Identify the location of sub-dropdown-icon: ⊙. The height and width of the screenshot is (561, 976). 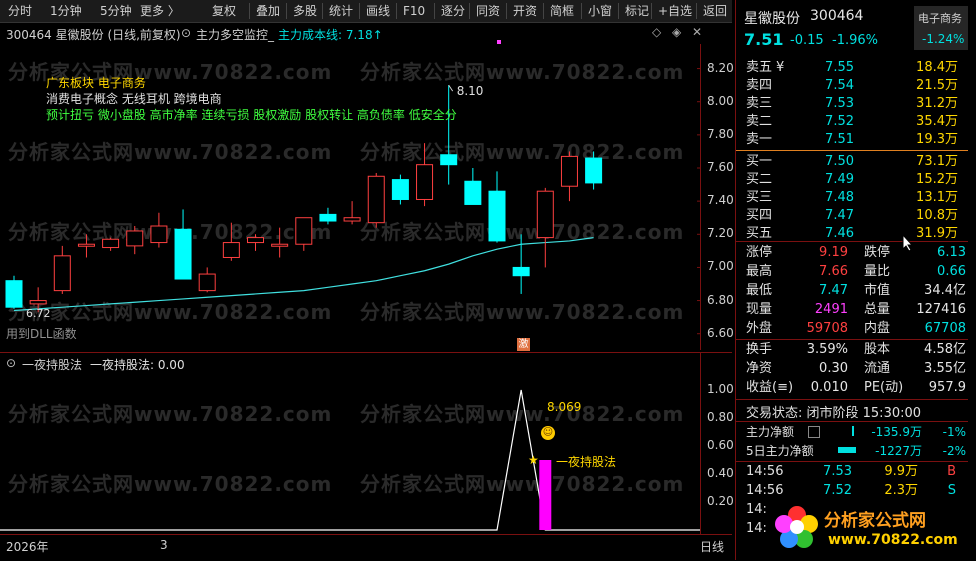
(11, 363).